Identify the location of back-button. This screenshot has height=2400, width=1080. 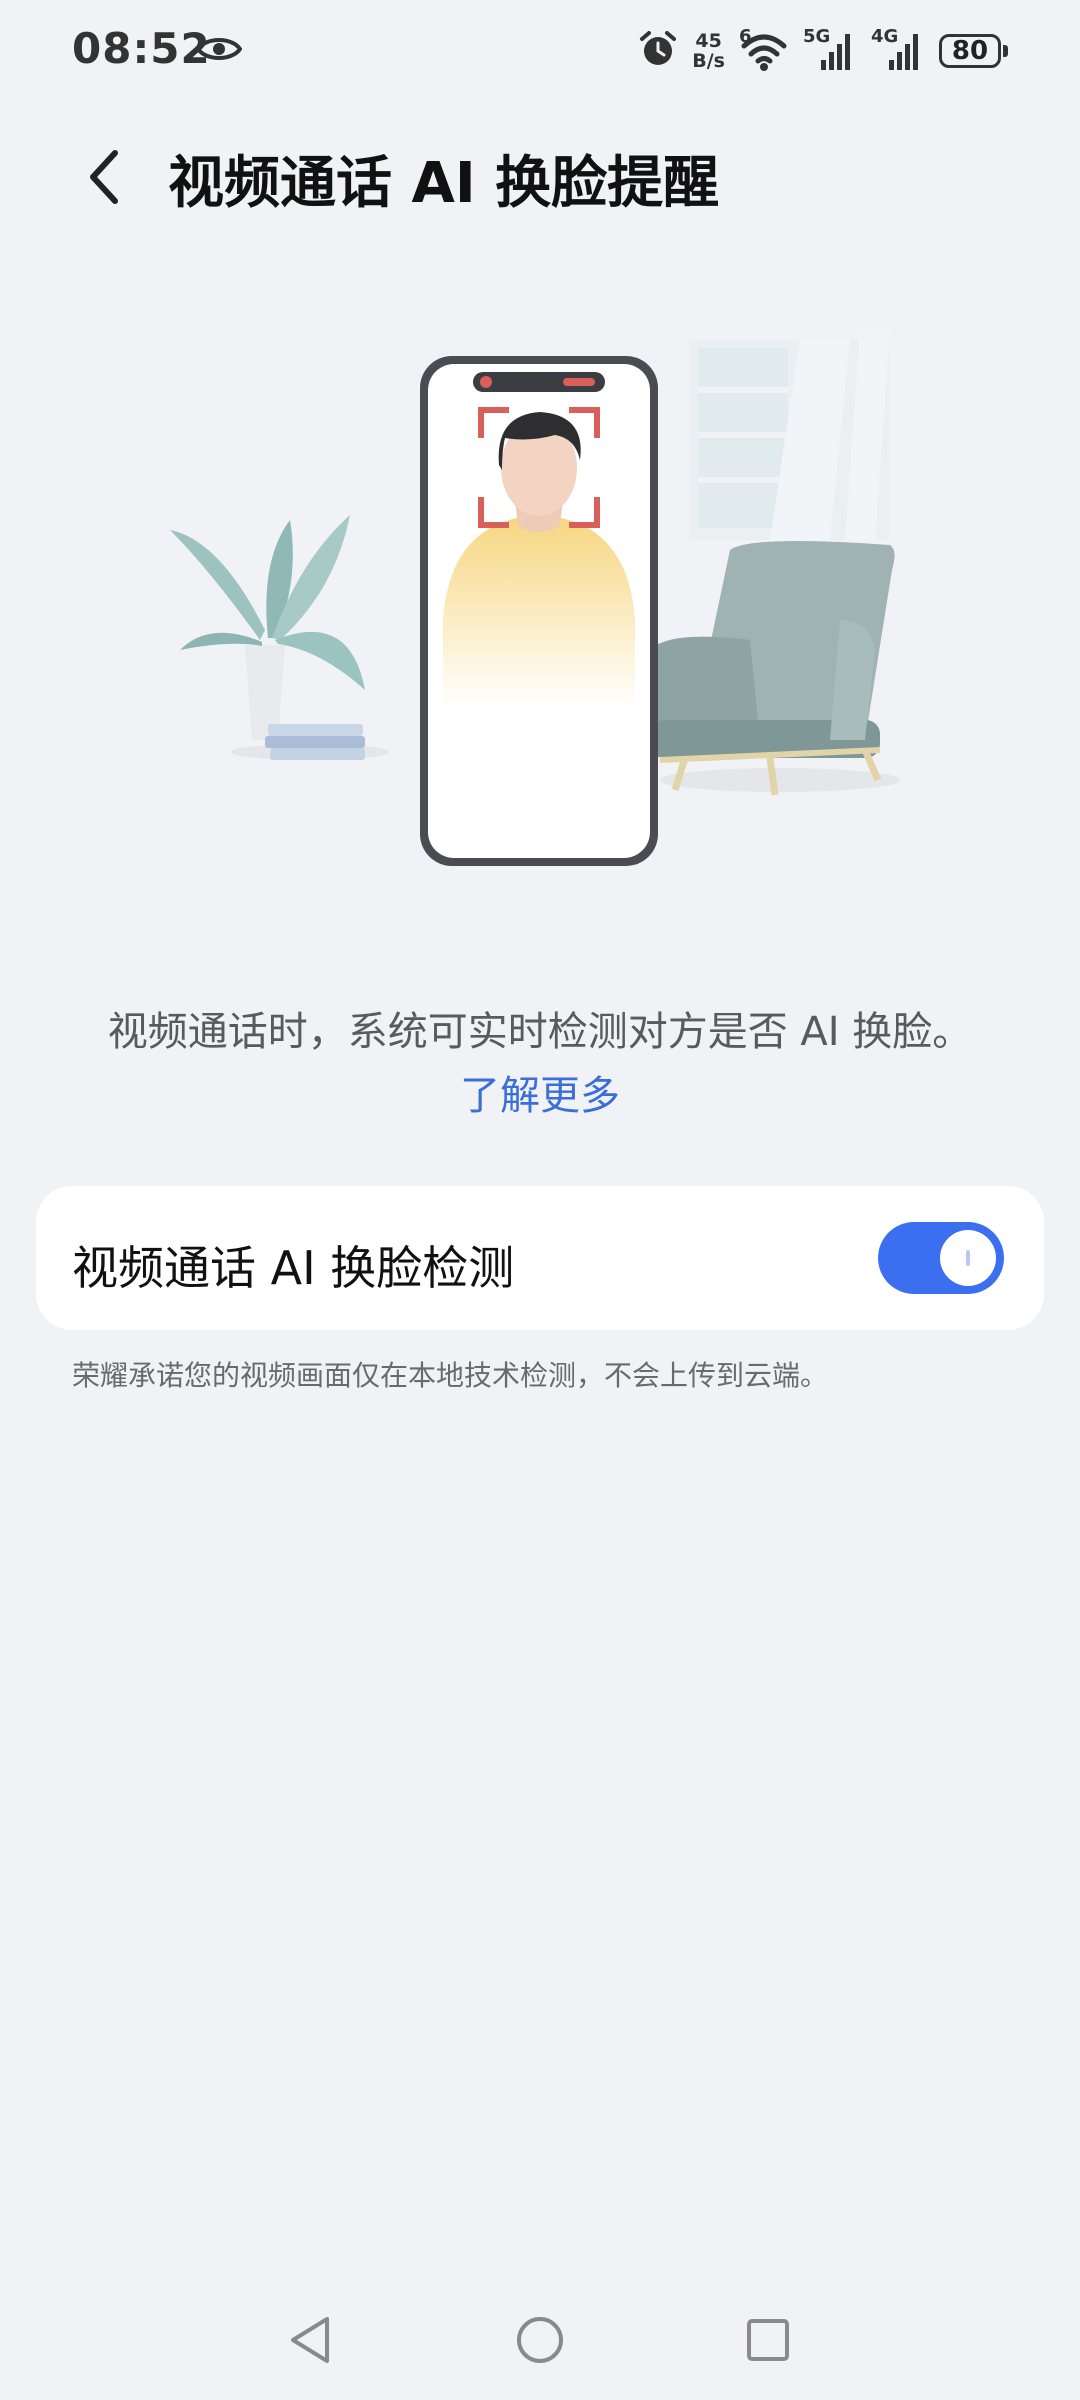
(105, 177).